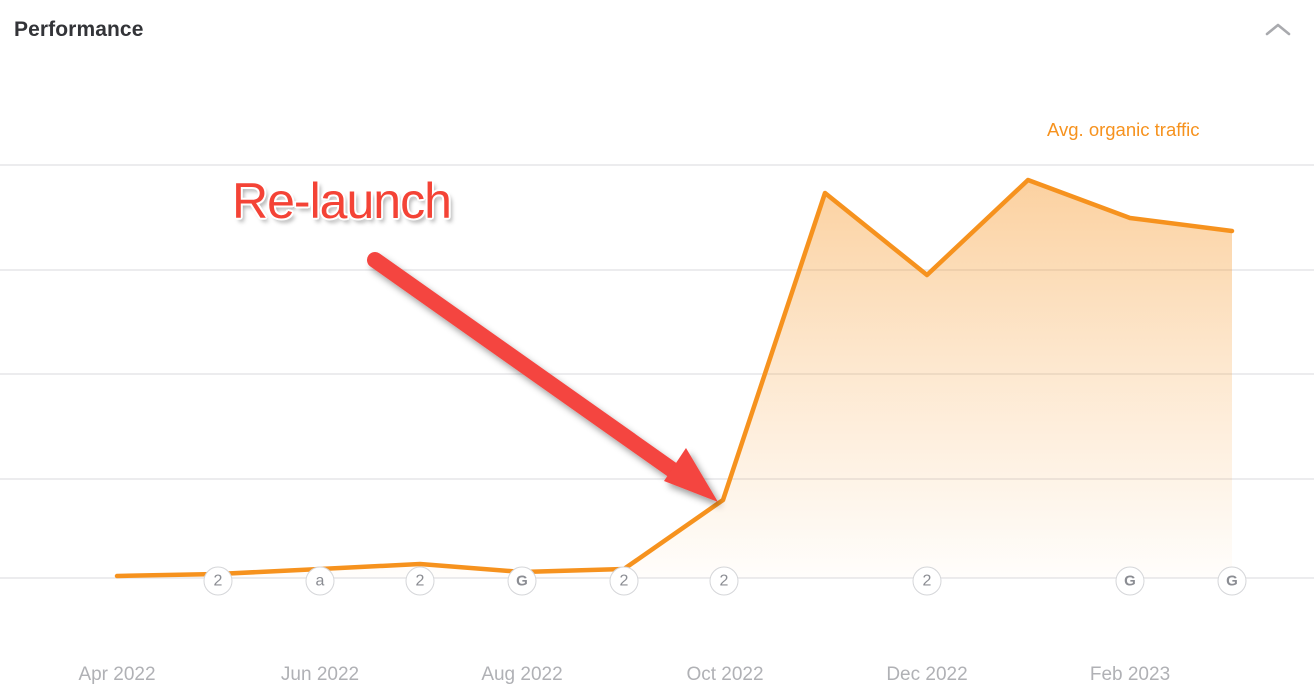 This screenshot has height=686, width=1314. Describe the element at coordinates (117, 674) in the screenshot. I see `x-axis-label: Apr 2022` at that location.